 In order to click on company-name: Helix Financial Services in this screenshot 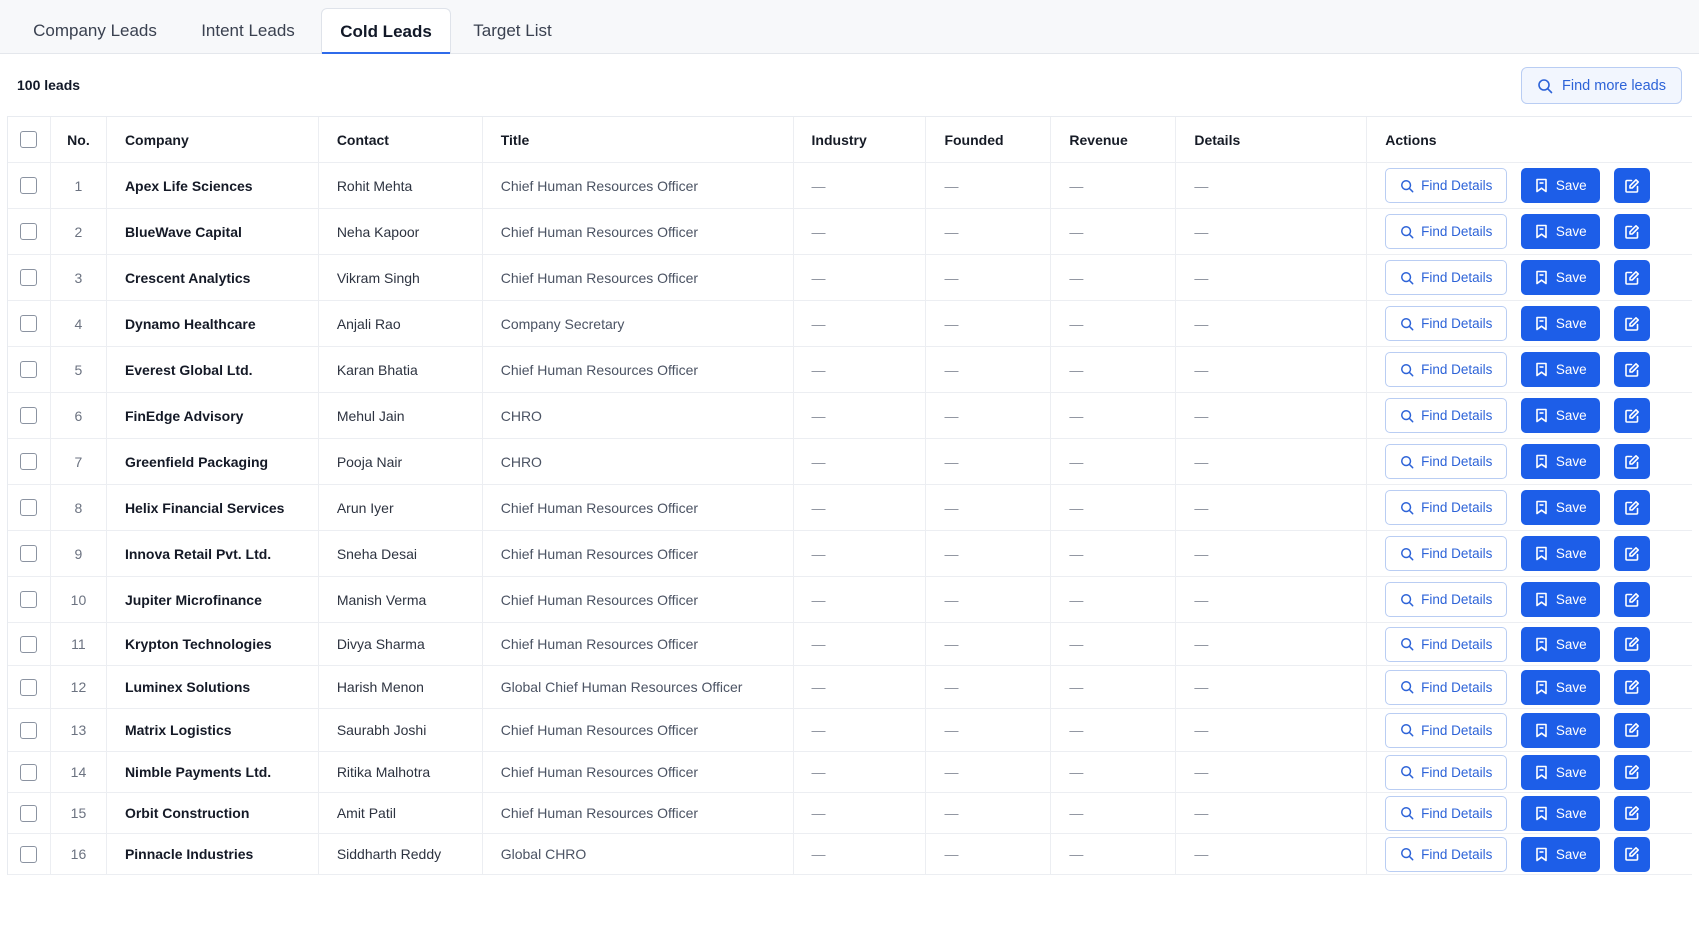, I will do `click(213, 507)`.